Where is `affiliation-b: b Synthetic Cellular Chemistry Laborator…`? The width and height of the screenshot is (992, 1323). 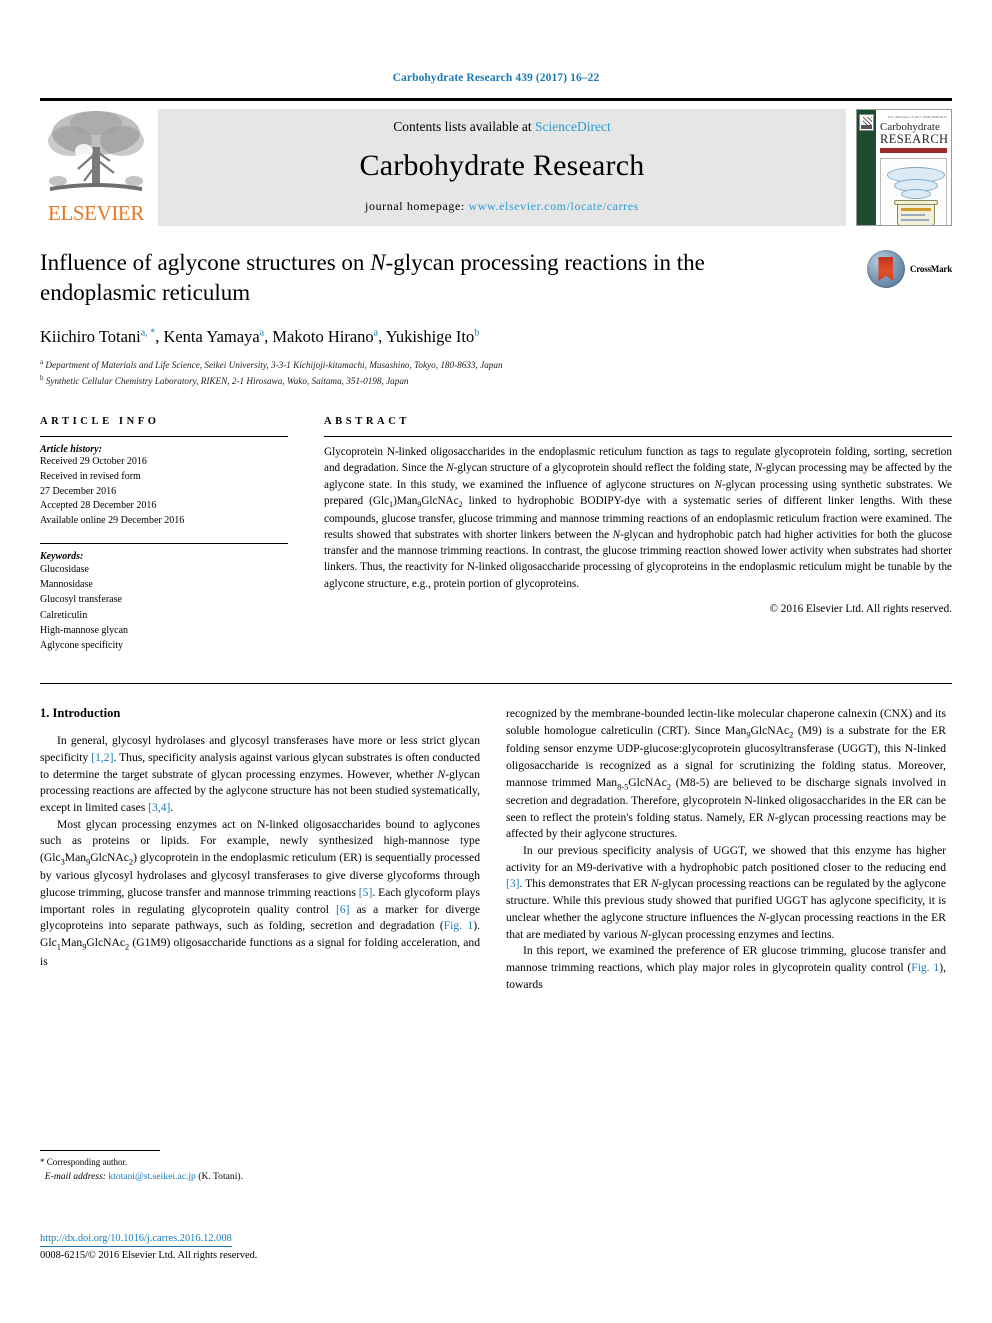 affiliation-b: b Synthetic Cellular Chemistry Laborator… is located at coordinates (496, 380).